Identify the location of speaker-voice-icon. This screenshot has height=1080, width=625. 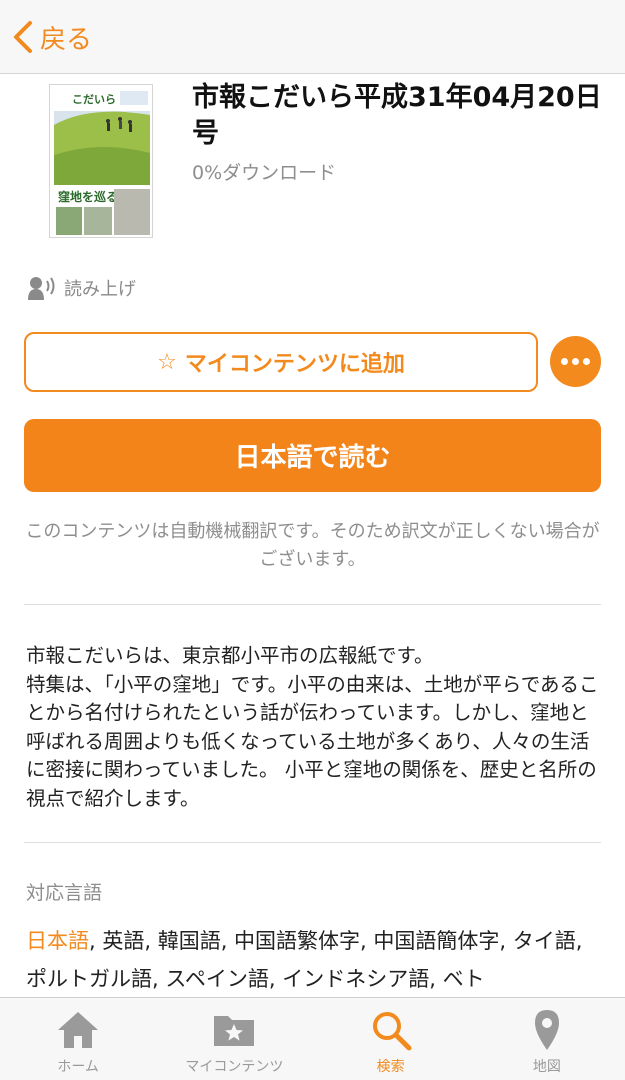
(41, 288).